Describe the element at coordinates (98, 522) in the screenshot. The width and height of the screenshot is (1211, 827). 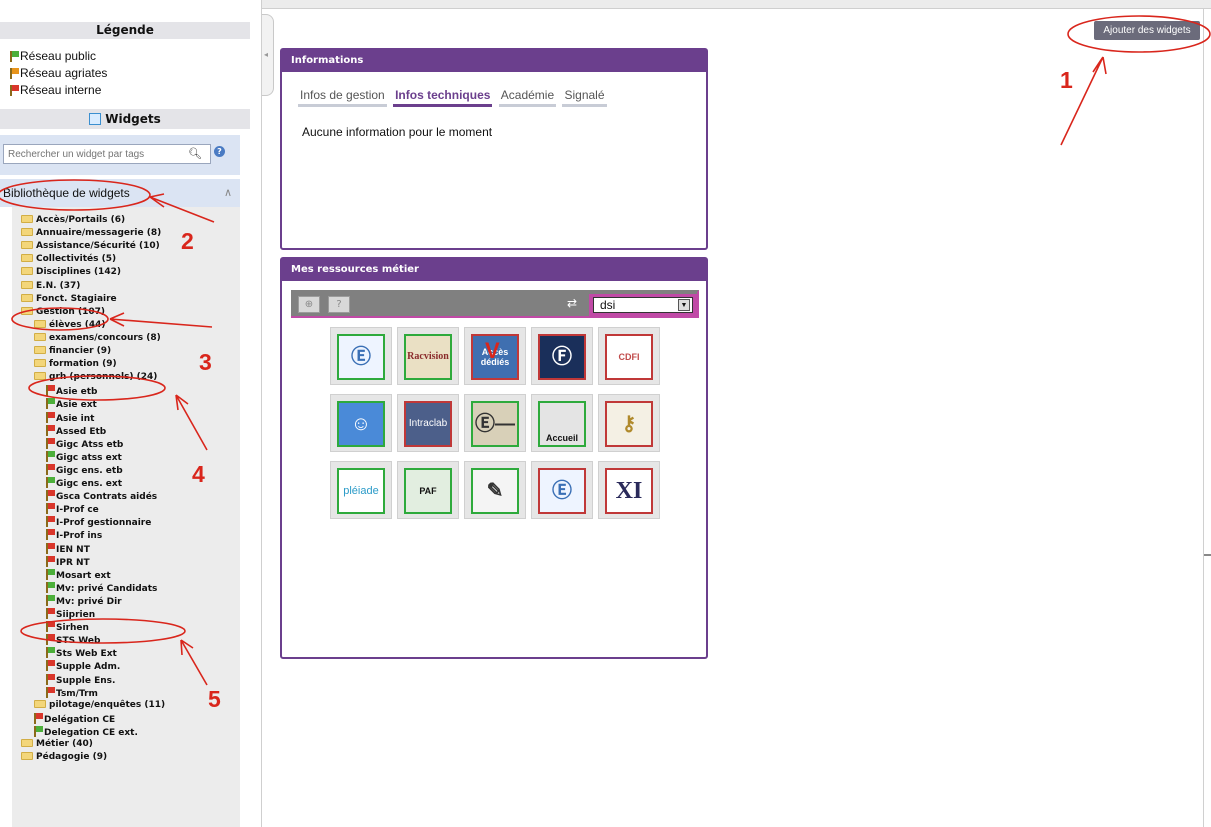
I see `tree-widget: I-Prof gestionnaire` at that location.